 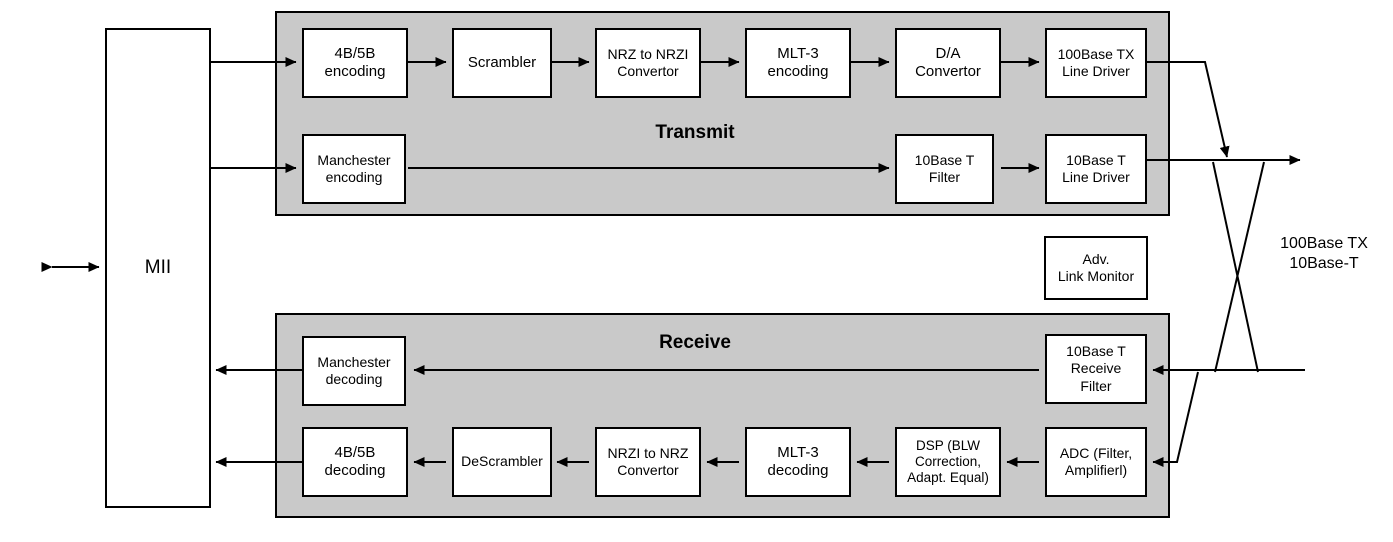 I want to click on block-10base-t-receive-filter: 10Base T Receive Filter, so click(x=1096, y=369).